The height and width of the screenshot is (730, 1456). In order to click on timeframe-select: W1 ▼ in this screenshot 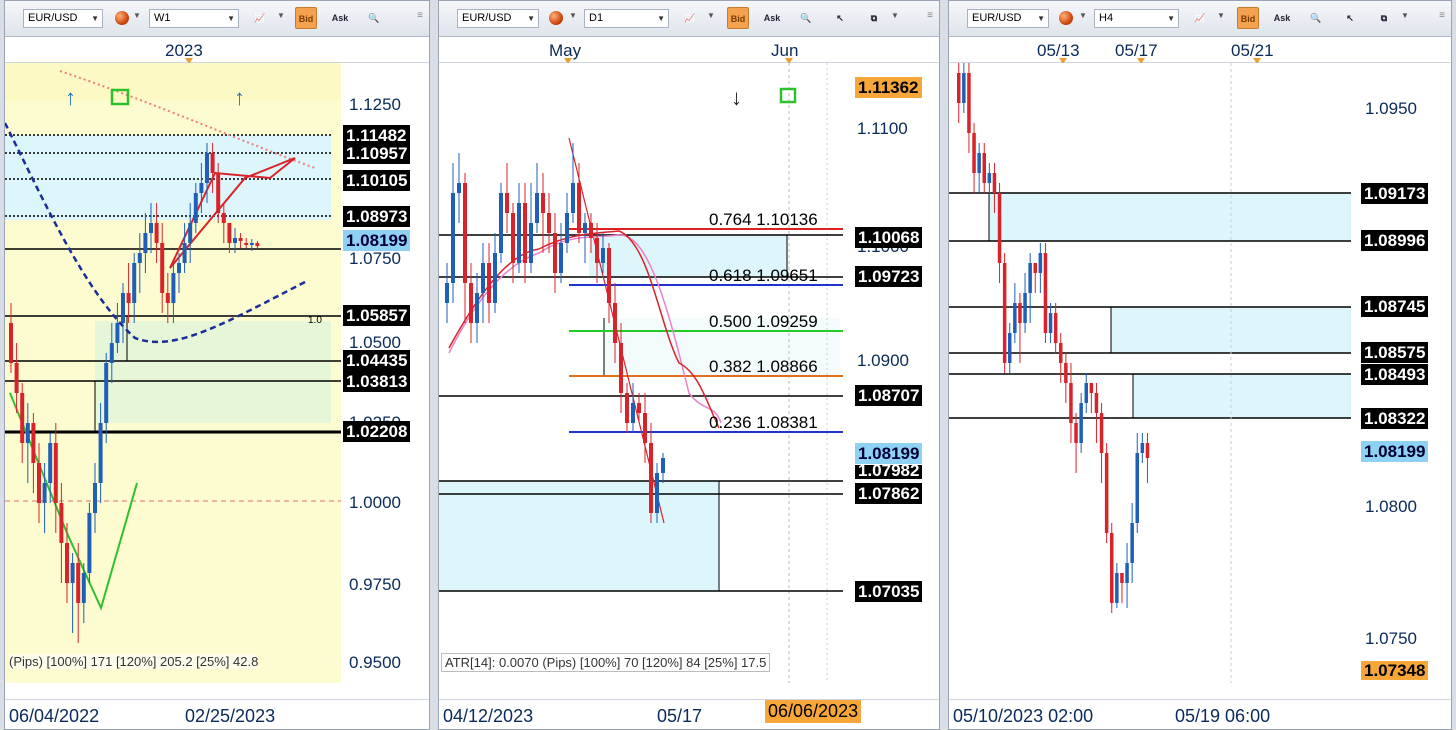, I will do `click(194, 18)`.